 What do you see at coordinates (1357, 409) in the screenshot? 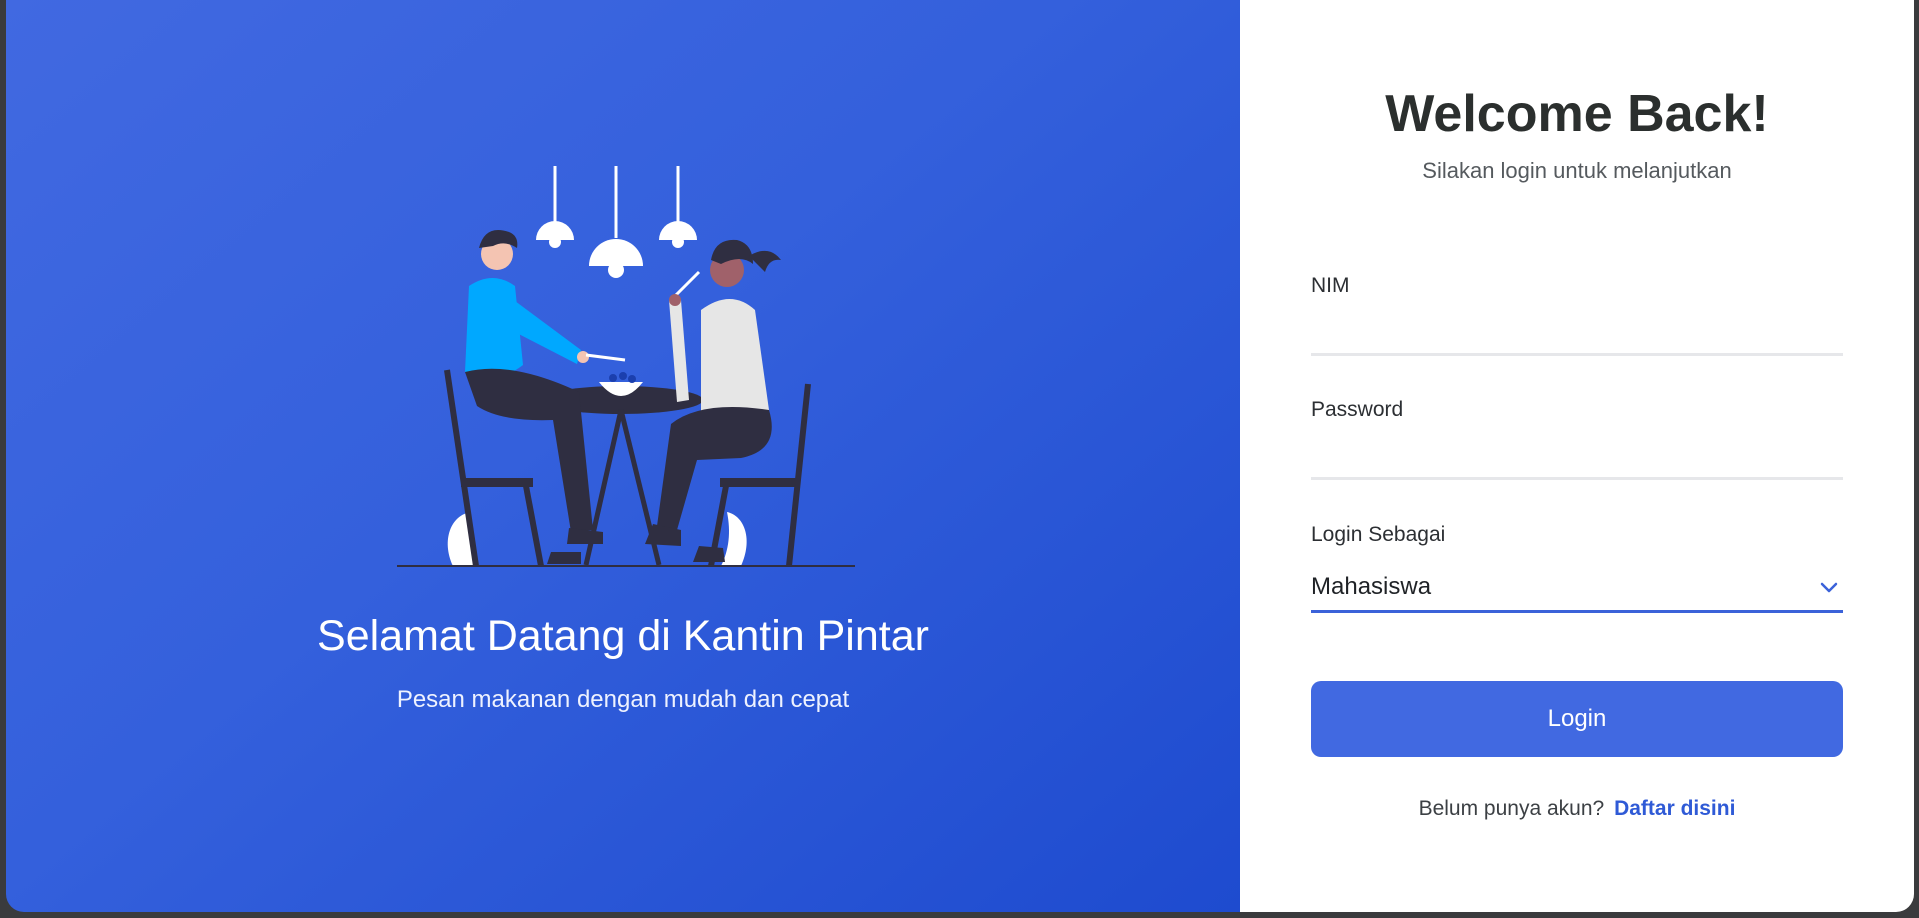
I see `password-label: Password` at bounding box center [1357, 409].